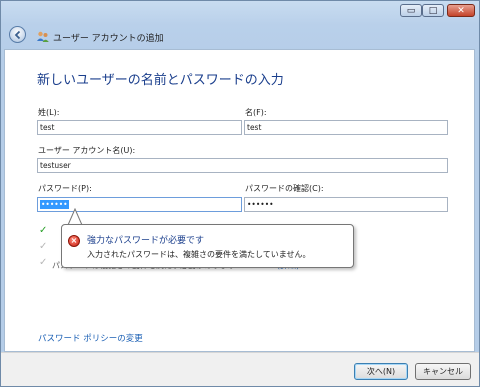 The image size is (480, 387). Describe the element at coordinates (199, 254) in the screenshot. I see `tooltip-message: 入力されたパスワードは、複雑さの要件を満たしていません。` at that location.